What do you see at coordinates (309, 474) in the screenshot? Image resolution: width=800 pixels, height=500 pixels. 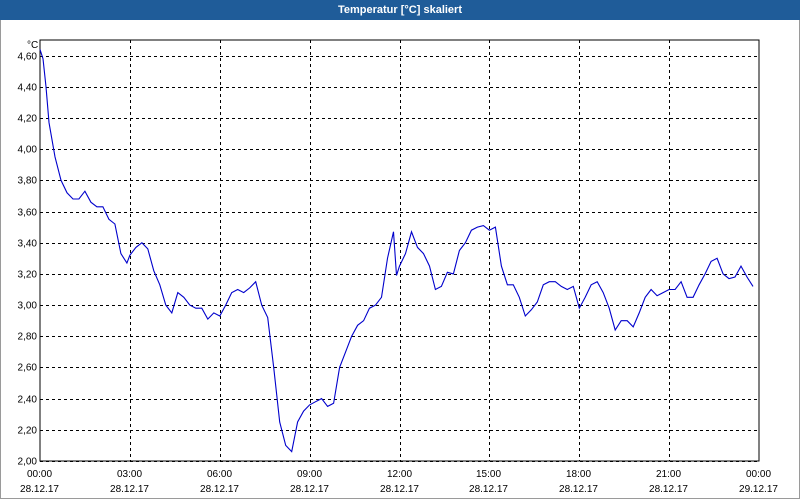 I see `x-tick-time: 09:00` at bounding box center [309, 474].